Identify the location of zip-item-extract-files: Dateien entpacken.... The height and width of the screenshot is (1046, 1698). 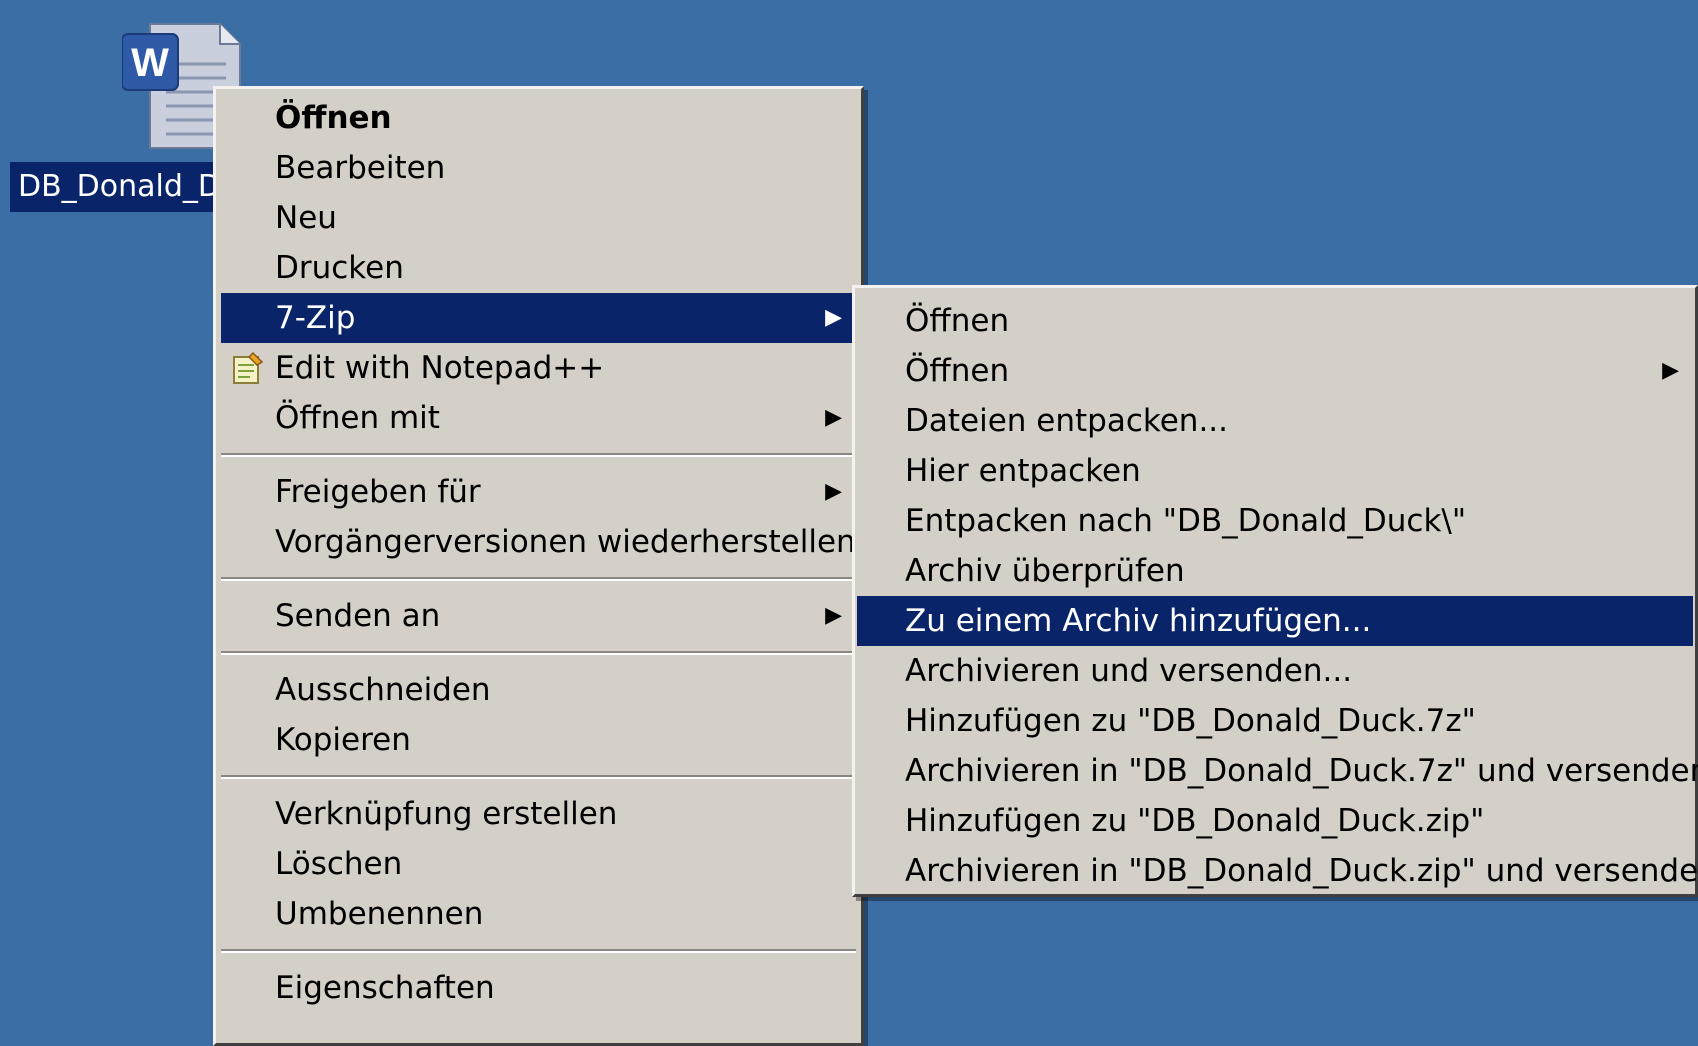
(1275, 421).